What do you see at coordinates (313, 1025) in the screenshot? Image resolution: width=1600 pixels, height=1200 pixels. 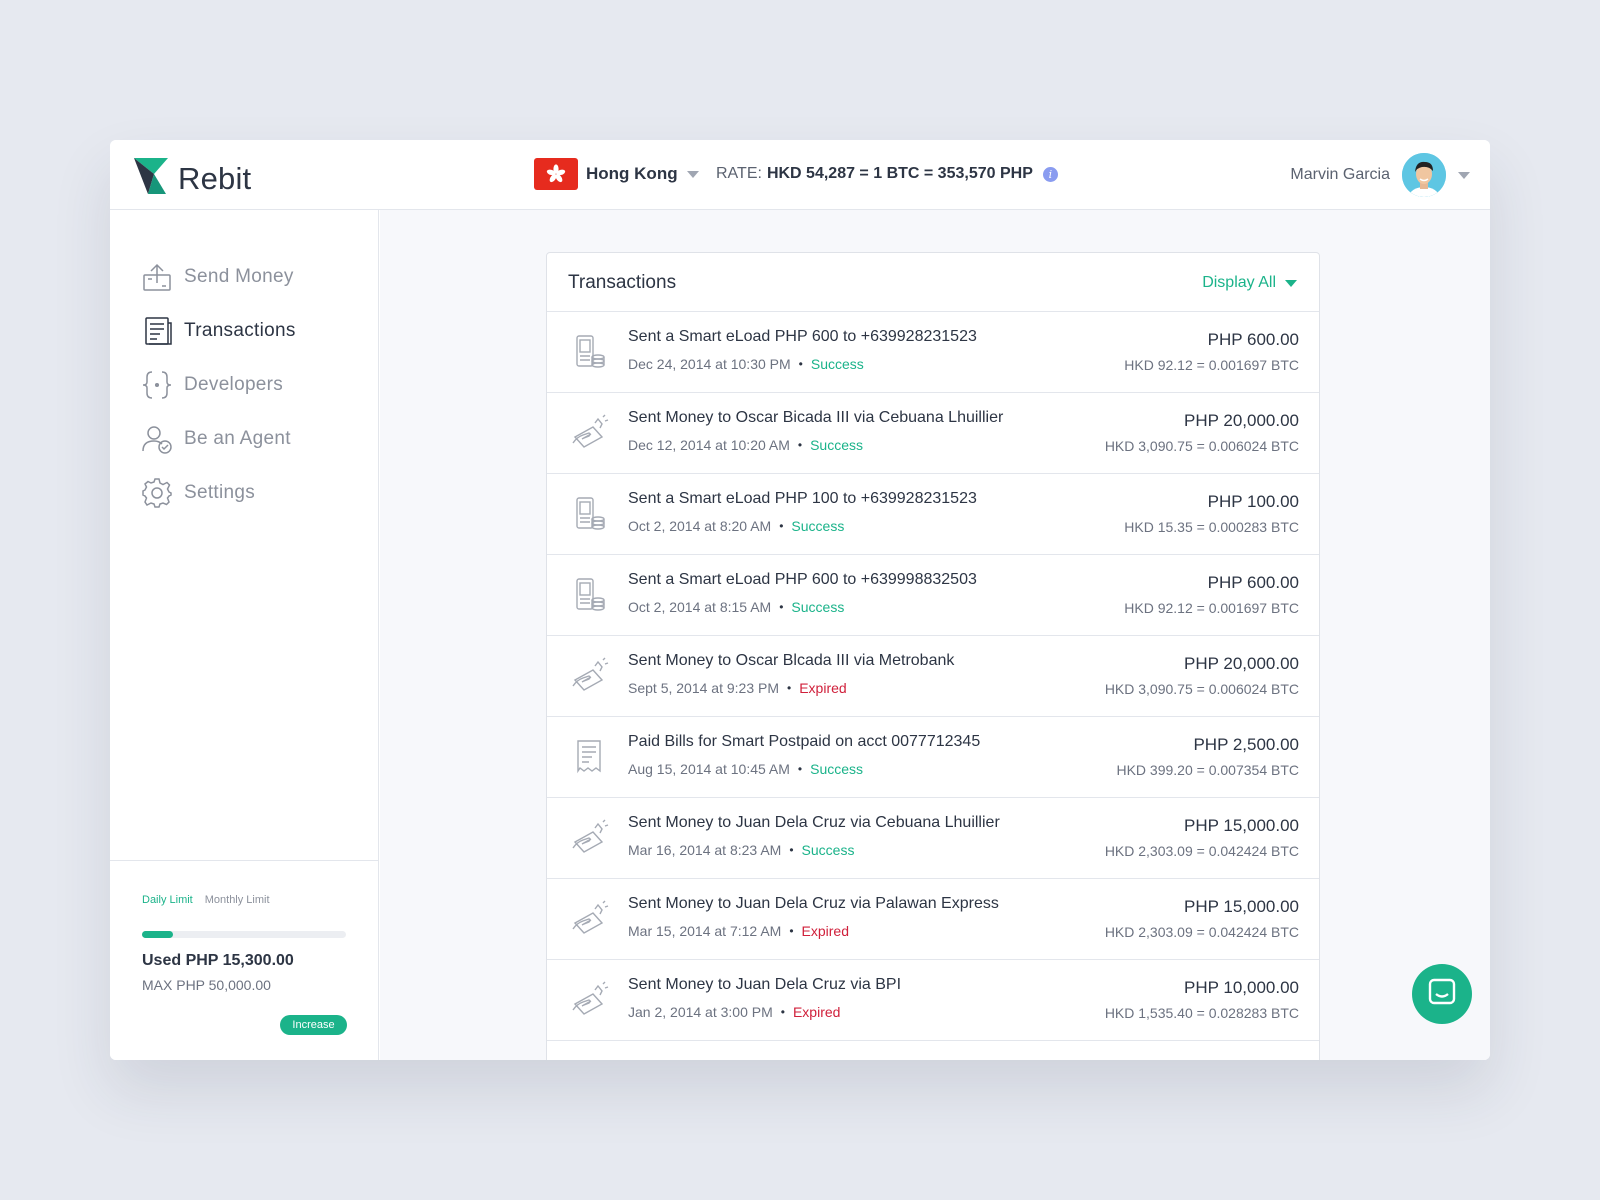 I see `increase-button: Increase` at bounding box center [313, 1025].